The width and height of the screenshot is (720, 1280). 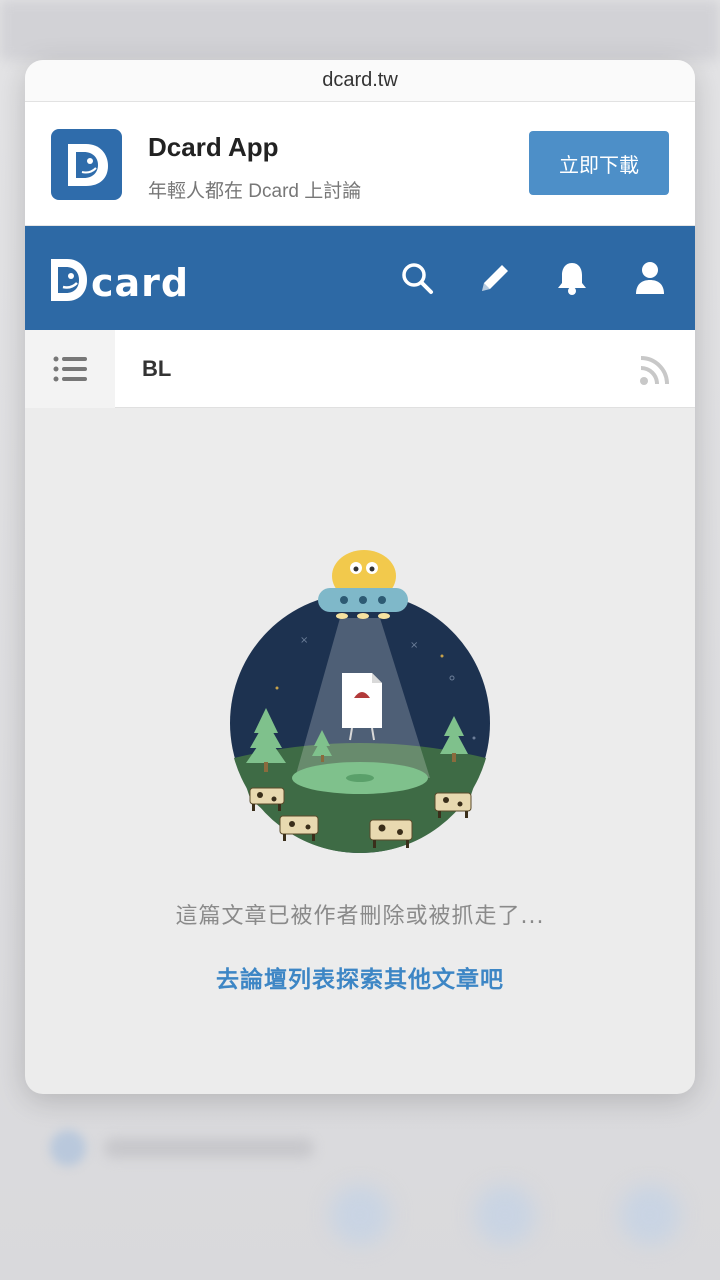 What do you see at coordinates (360, 278) in the screenshot?
I see `navbar: card` at bounding box center [360, 278].